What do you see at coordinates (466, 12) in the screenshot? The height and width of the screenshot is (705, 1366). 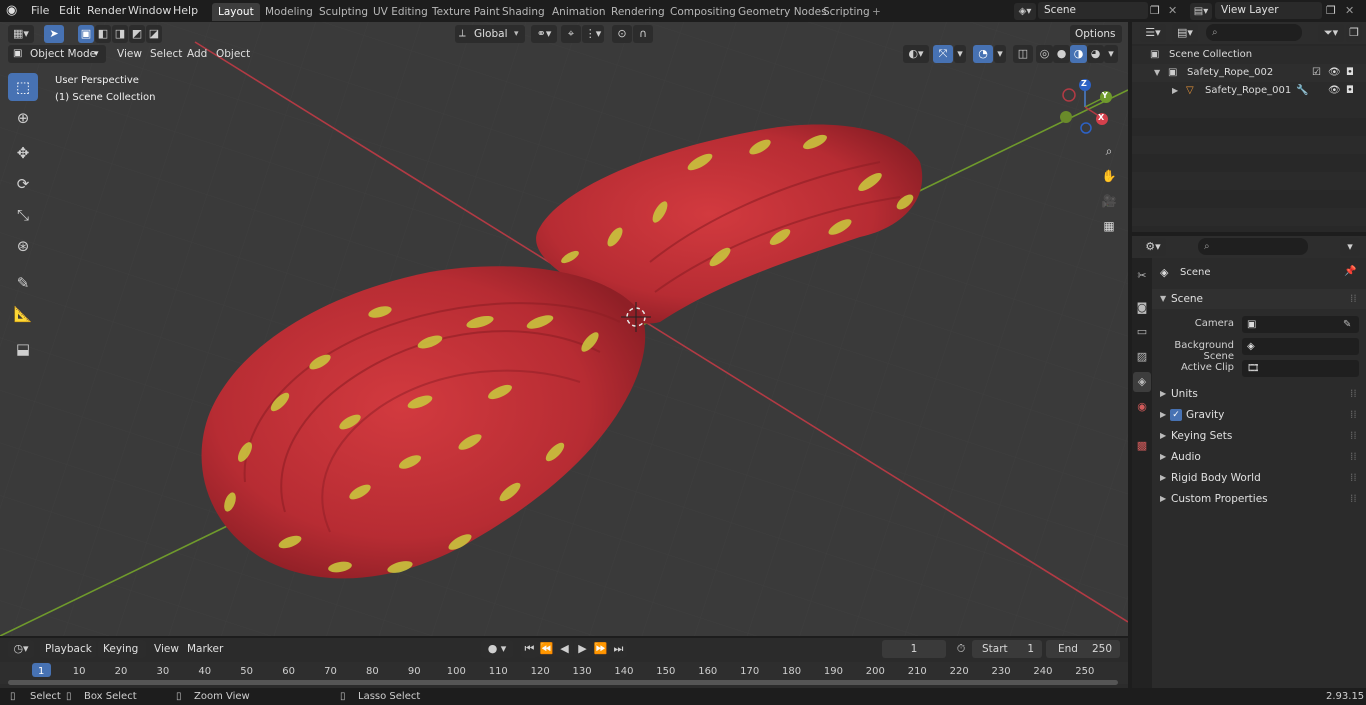 I see `tab-texture-paint: Texture Paint` at bounding box center [466, 12].